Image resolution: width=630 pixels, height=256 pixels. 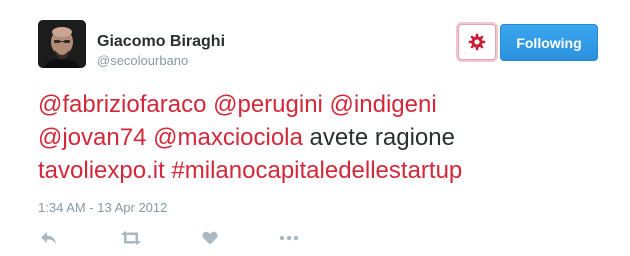 What do you see at coordinates (326, 104) in the screenshot?
I see `text-segment` at bounding box center [326, 104].